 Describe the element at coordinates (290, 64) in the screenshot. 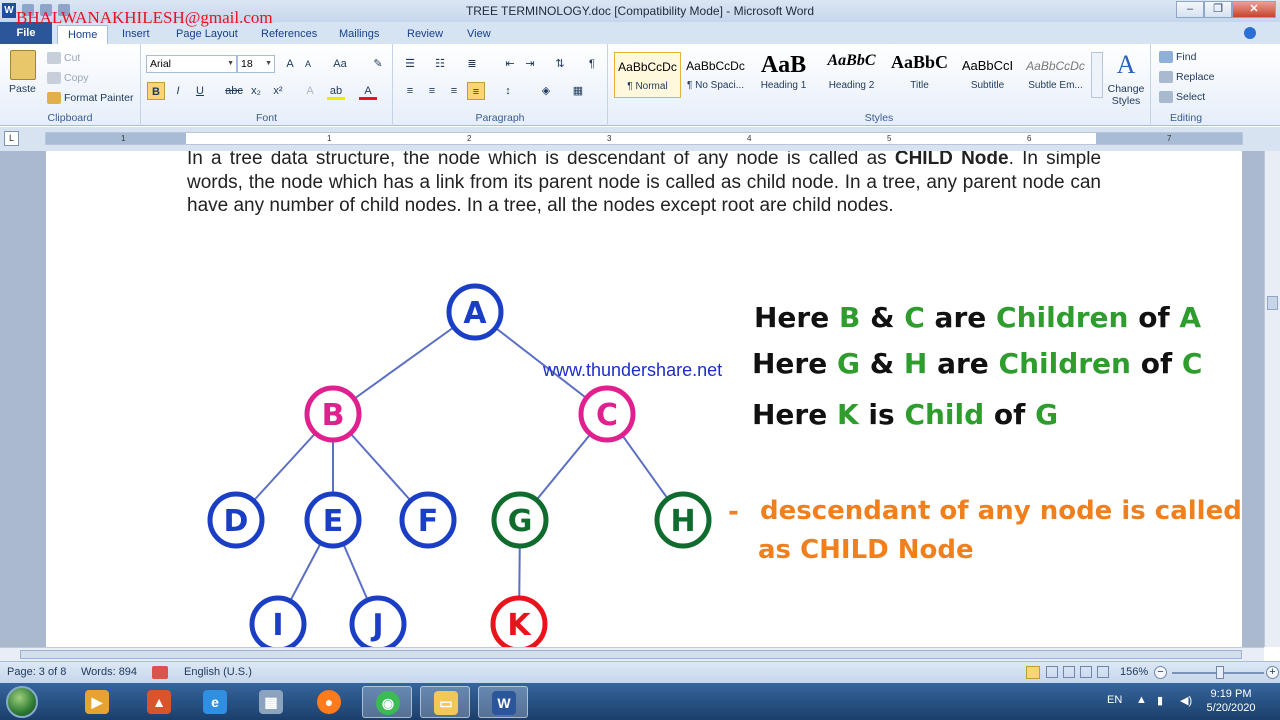

I see `grow-font-icon: A` at that location.